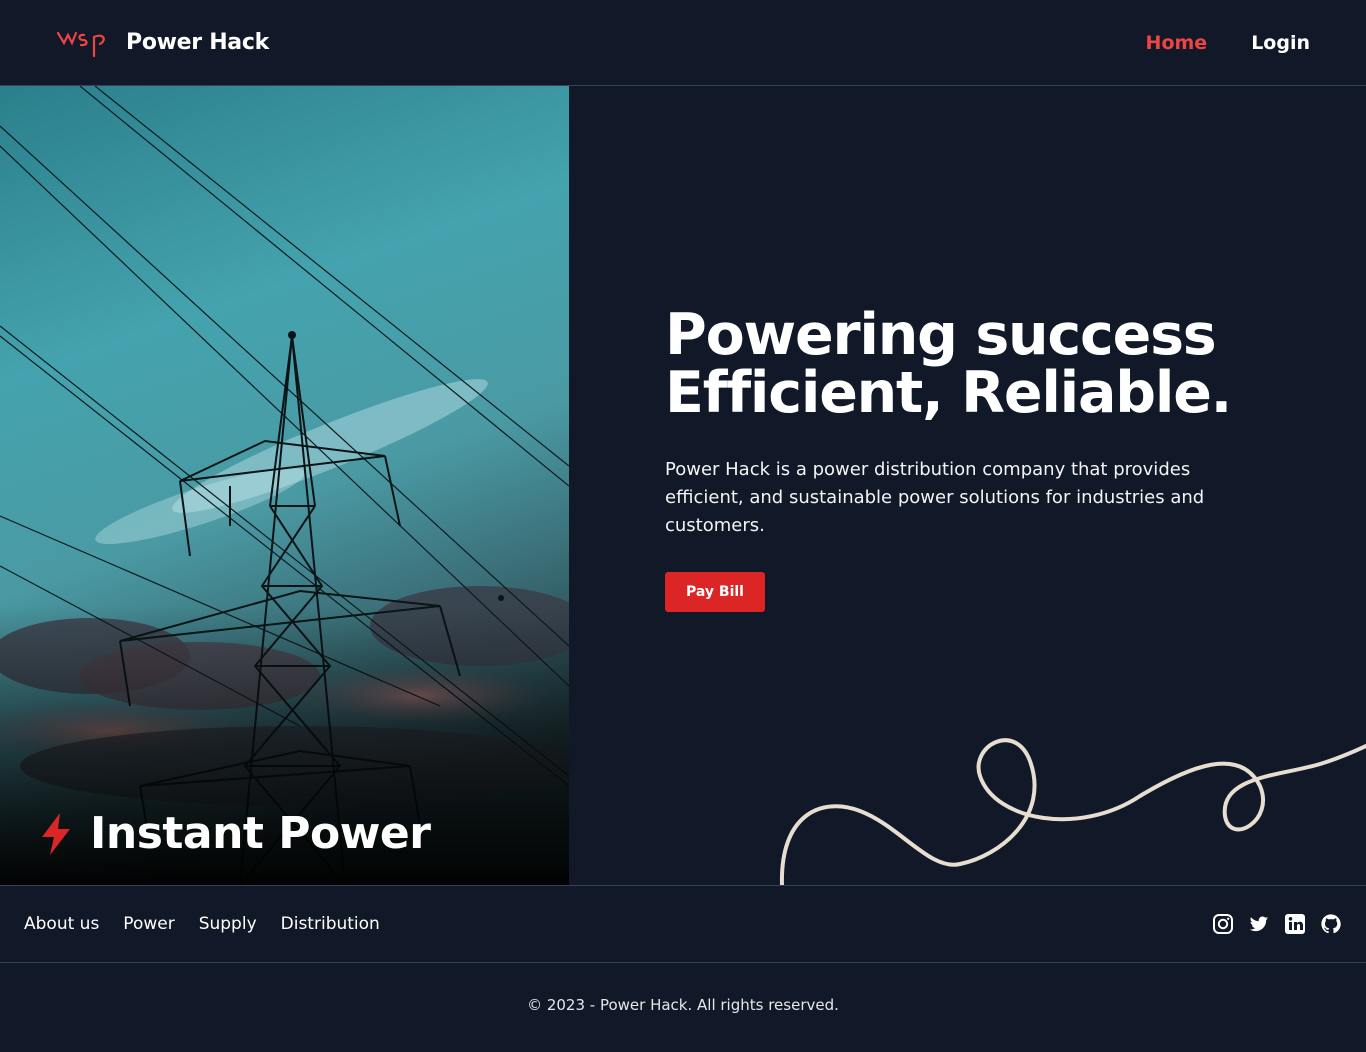 Image resolution: width=1366 pixels, height=1052 pixels. I want to click on brand-link: Power Hack, so click(162, 43).